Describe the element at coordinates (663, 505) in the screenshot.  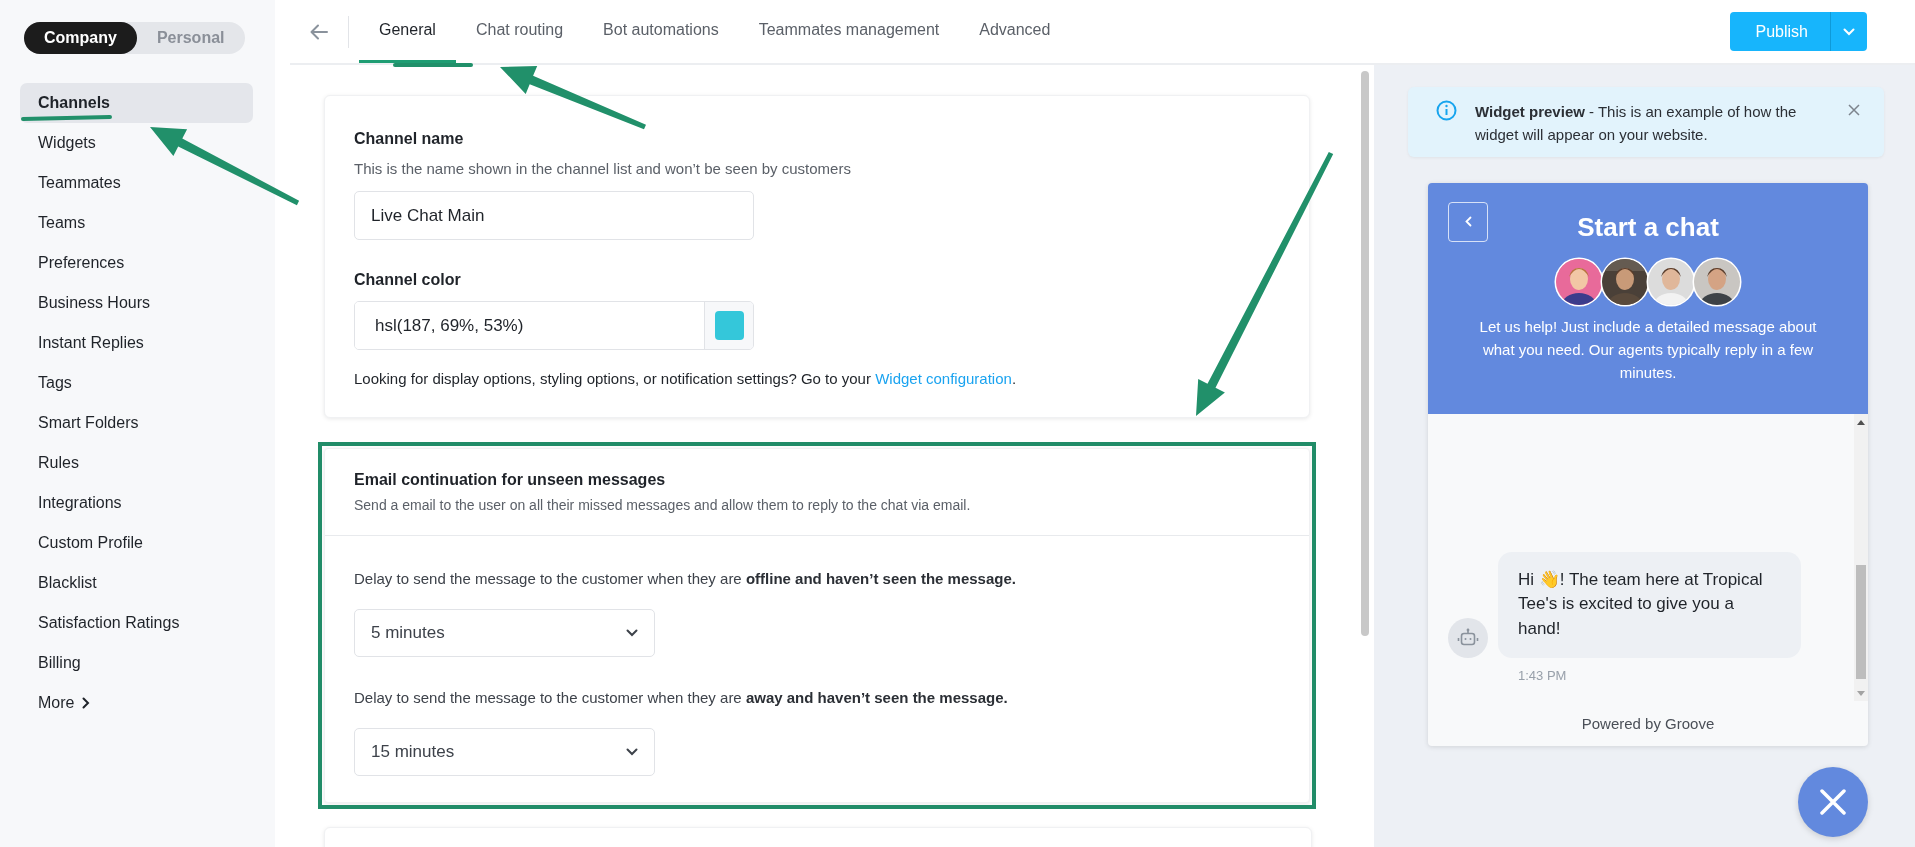
I see `section-description: Send a email to the user on all their missed messages and allow them to reply to the chat via email.` at that location.